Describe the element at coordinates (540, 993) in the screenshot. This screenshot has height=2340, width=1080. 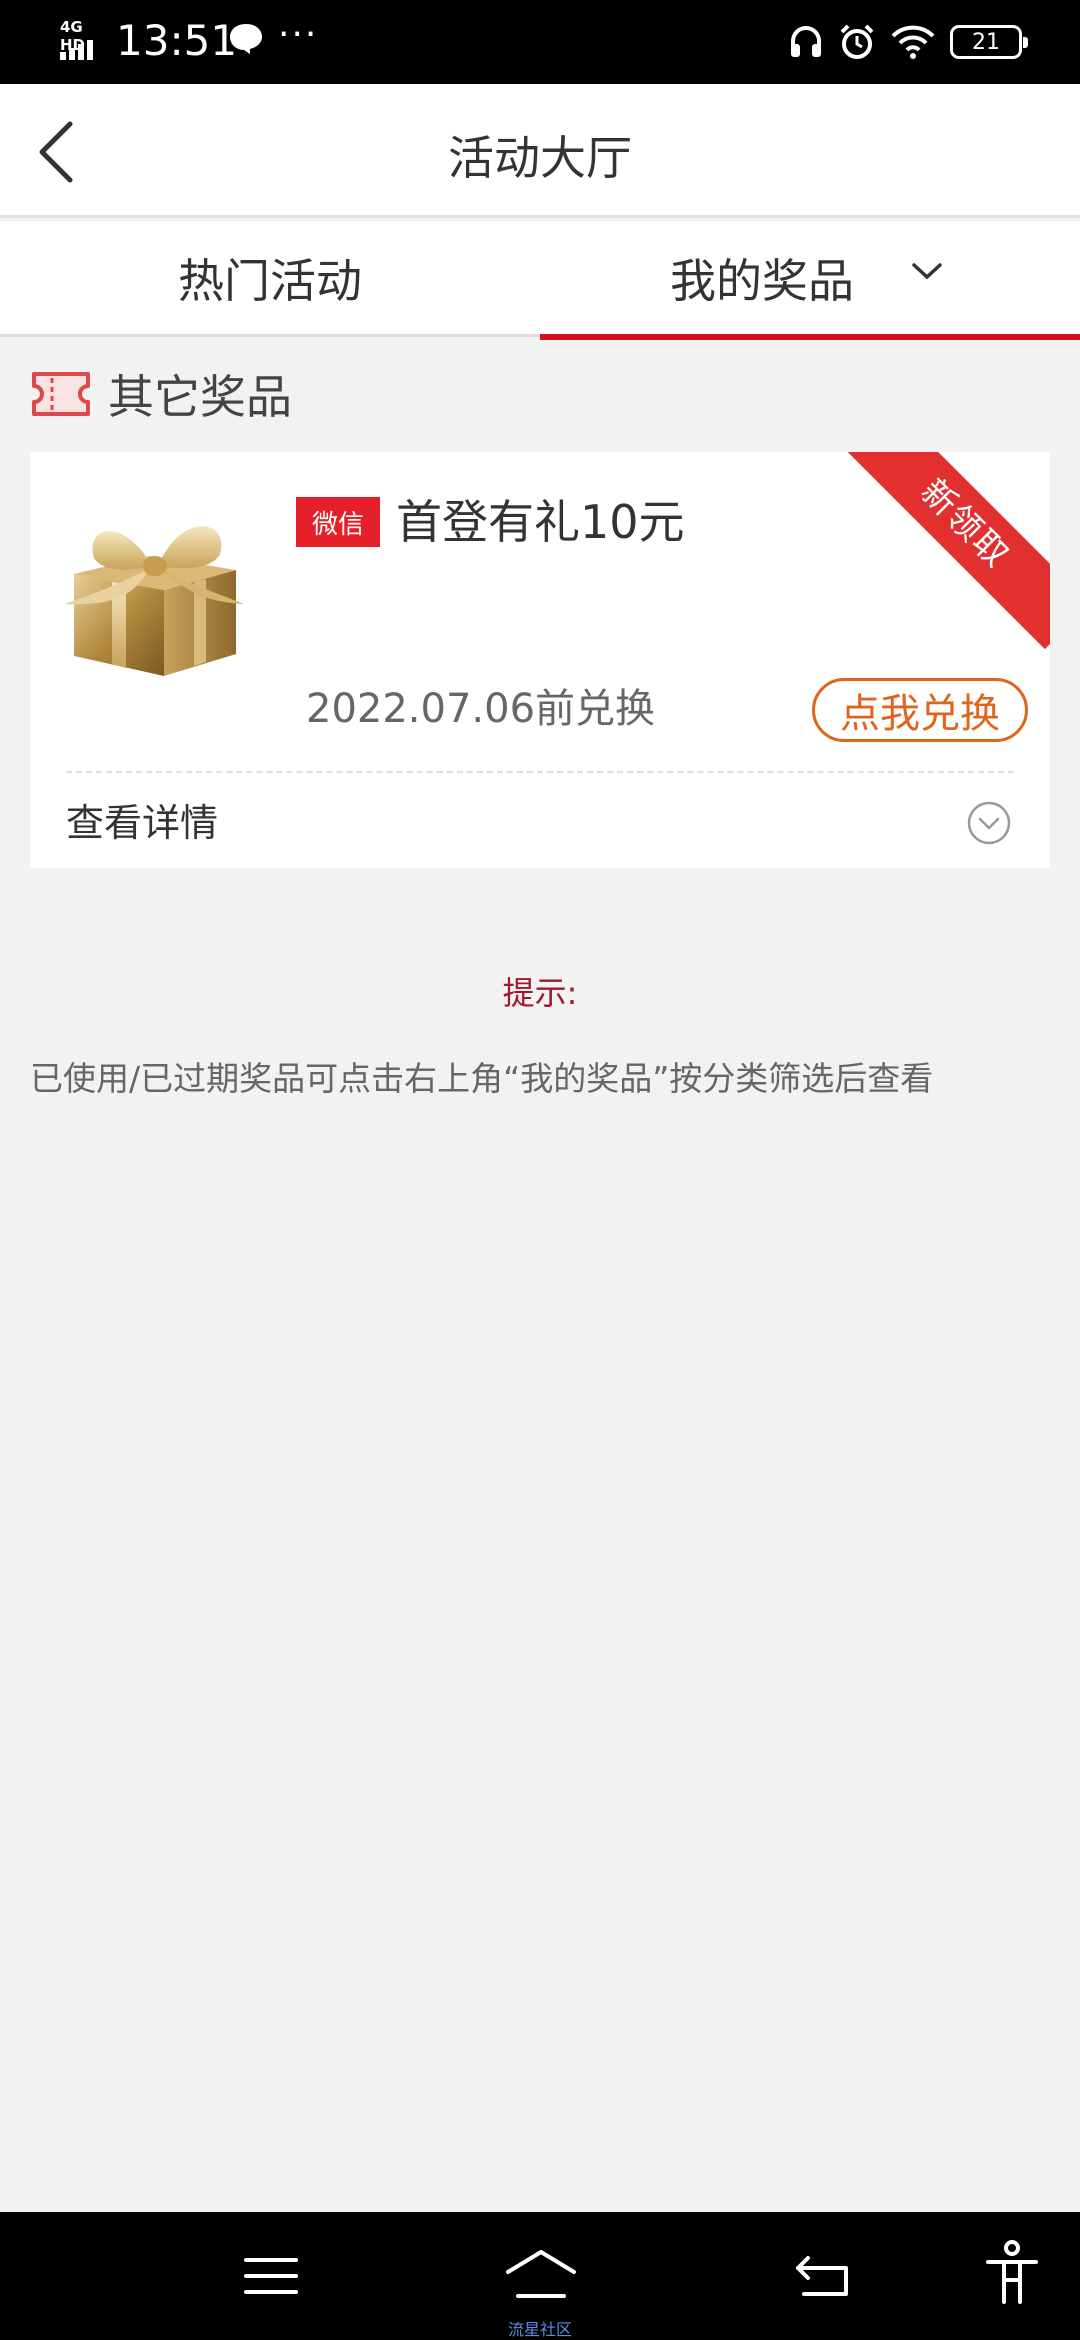
I see `tip-label: 提示:` at that location.